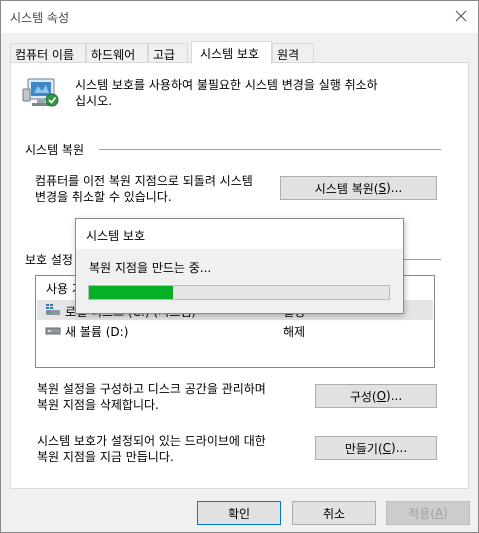 The width and height of the screenshot is (479, 533). Describe the element at coordinates (387, 448) in the screenshot. I see `button-accesskey: C` at that location.